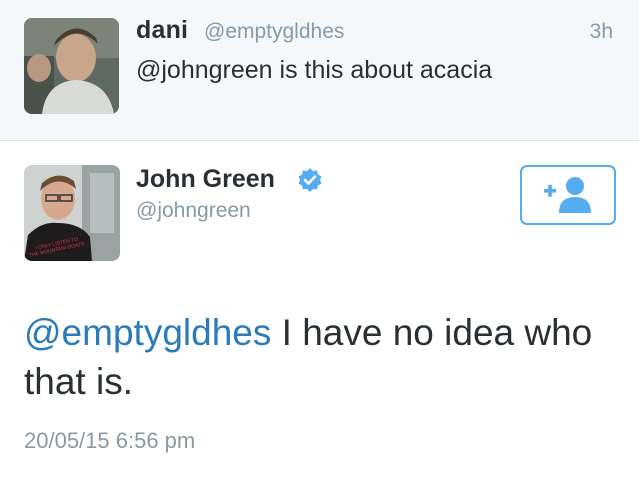  I want to click on reply-avatar, so click(71, 66).